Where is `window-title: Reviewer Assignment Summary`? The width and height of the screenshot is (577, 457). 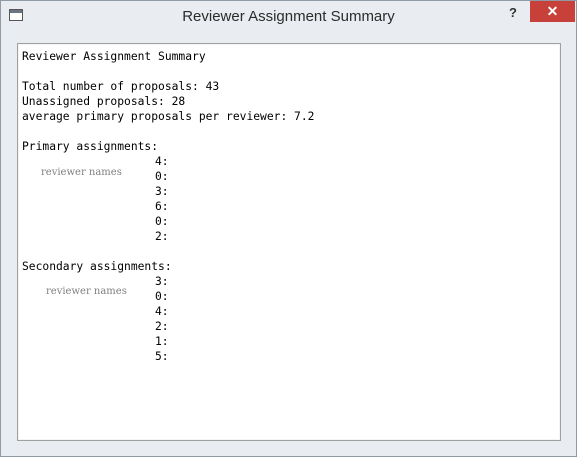
window-title: Reviewer Assignment Summary is located at coordinates (288, 16).